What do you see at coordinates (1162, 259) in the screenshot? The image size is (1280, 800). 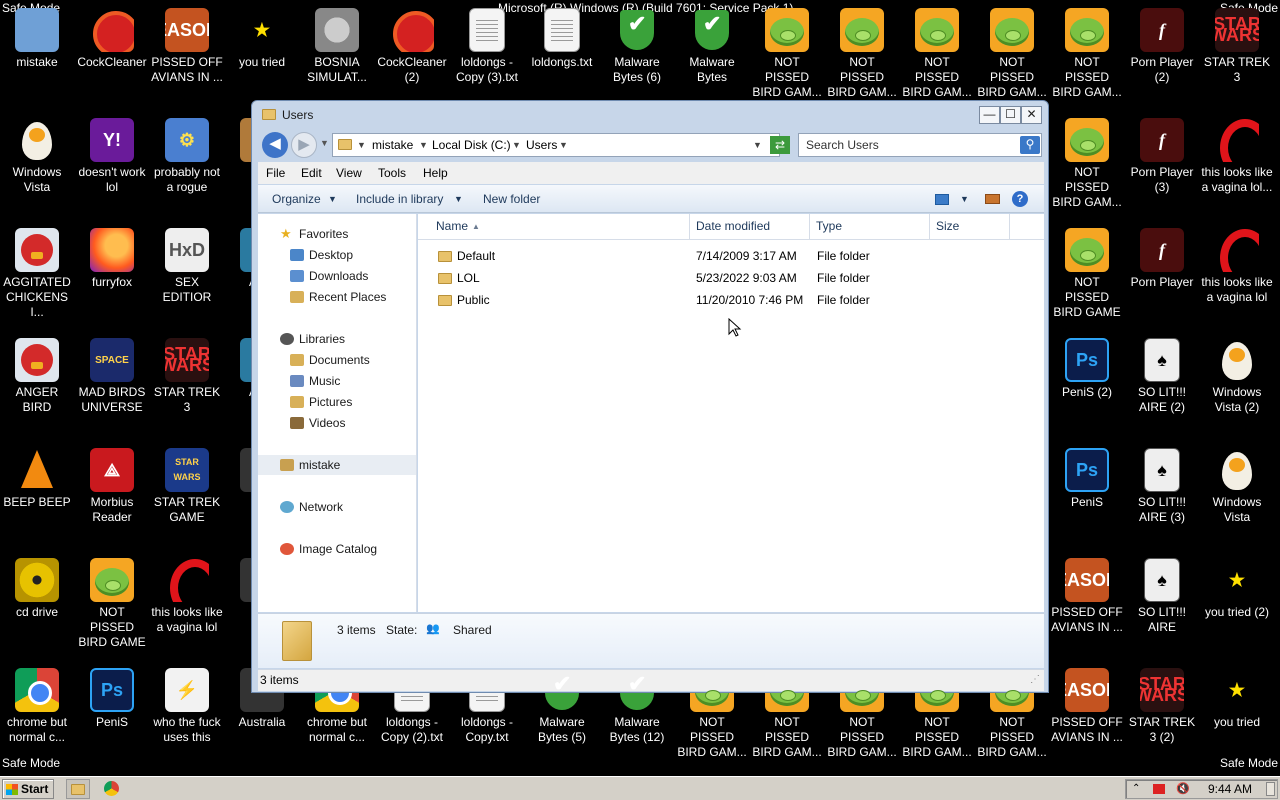 I see `desktop-icon-porn-player: f Porn Player` at bounding box center [1162, 259].